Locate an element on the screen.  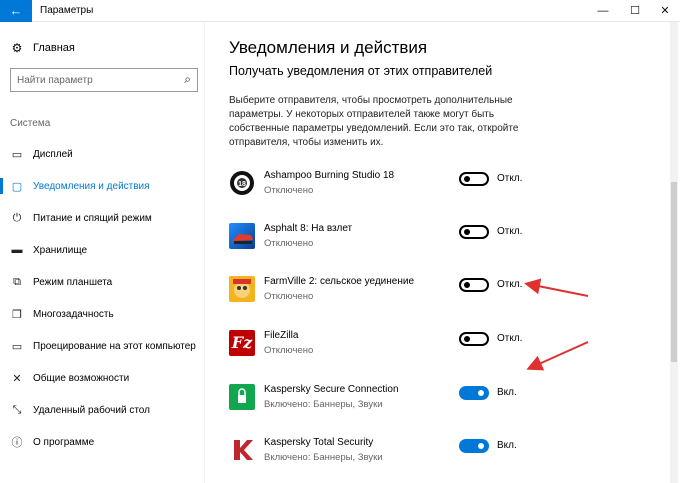
tablet-icon: ⧉ is located at coordinates (17, 281).